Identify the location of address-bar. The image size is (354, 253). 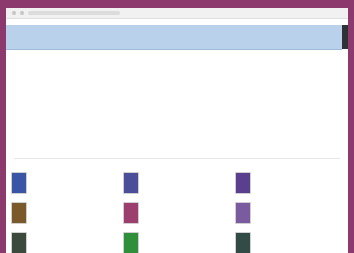
(74, 13).